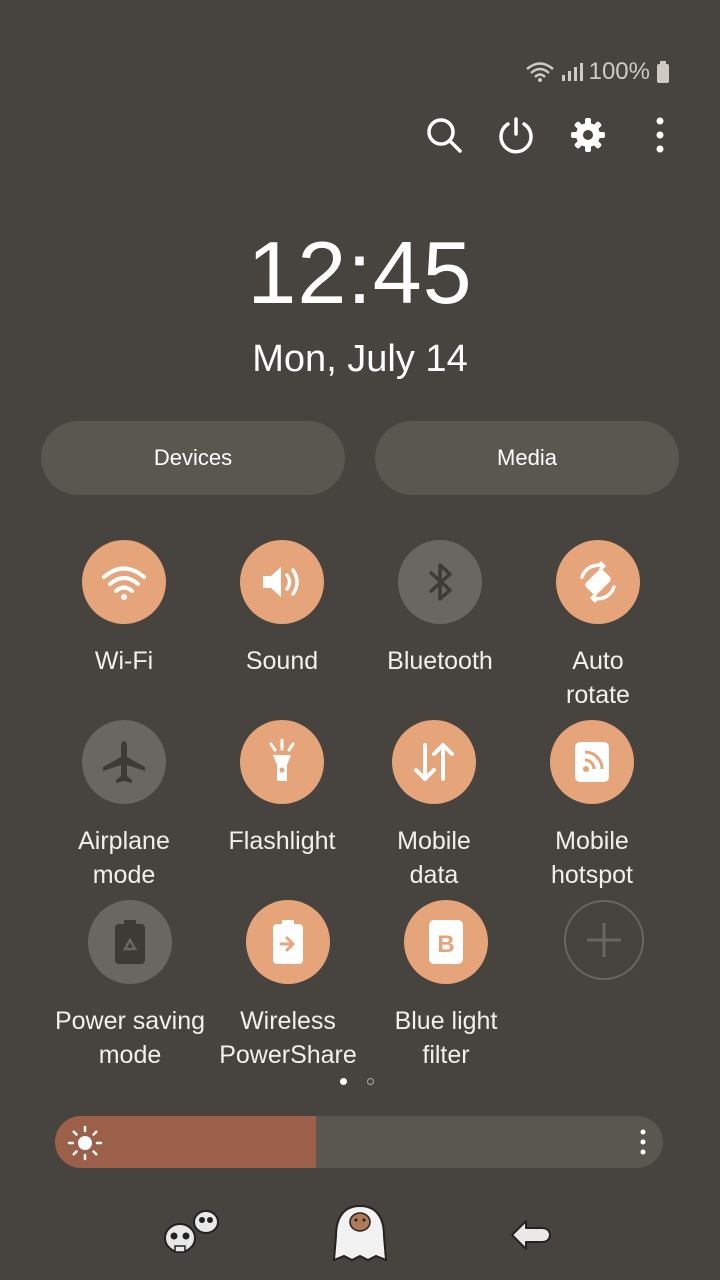 Image resolution: width=720 pixels, height=1280 pixels. Describe the element at coordinates (288, 1038) in the screenshot. I see `tile-label: Wireless PowerShare` at that location.